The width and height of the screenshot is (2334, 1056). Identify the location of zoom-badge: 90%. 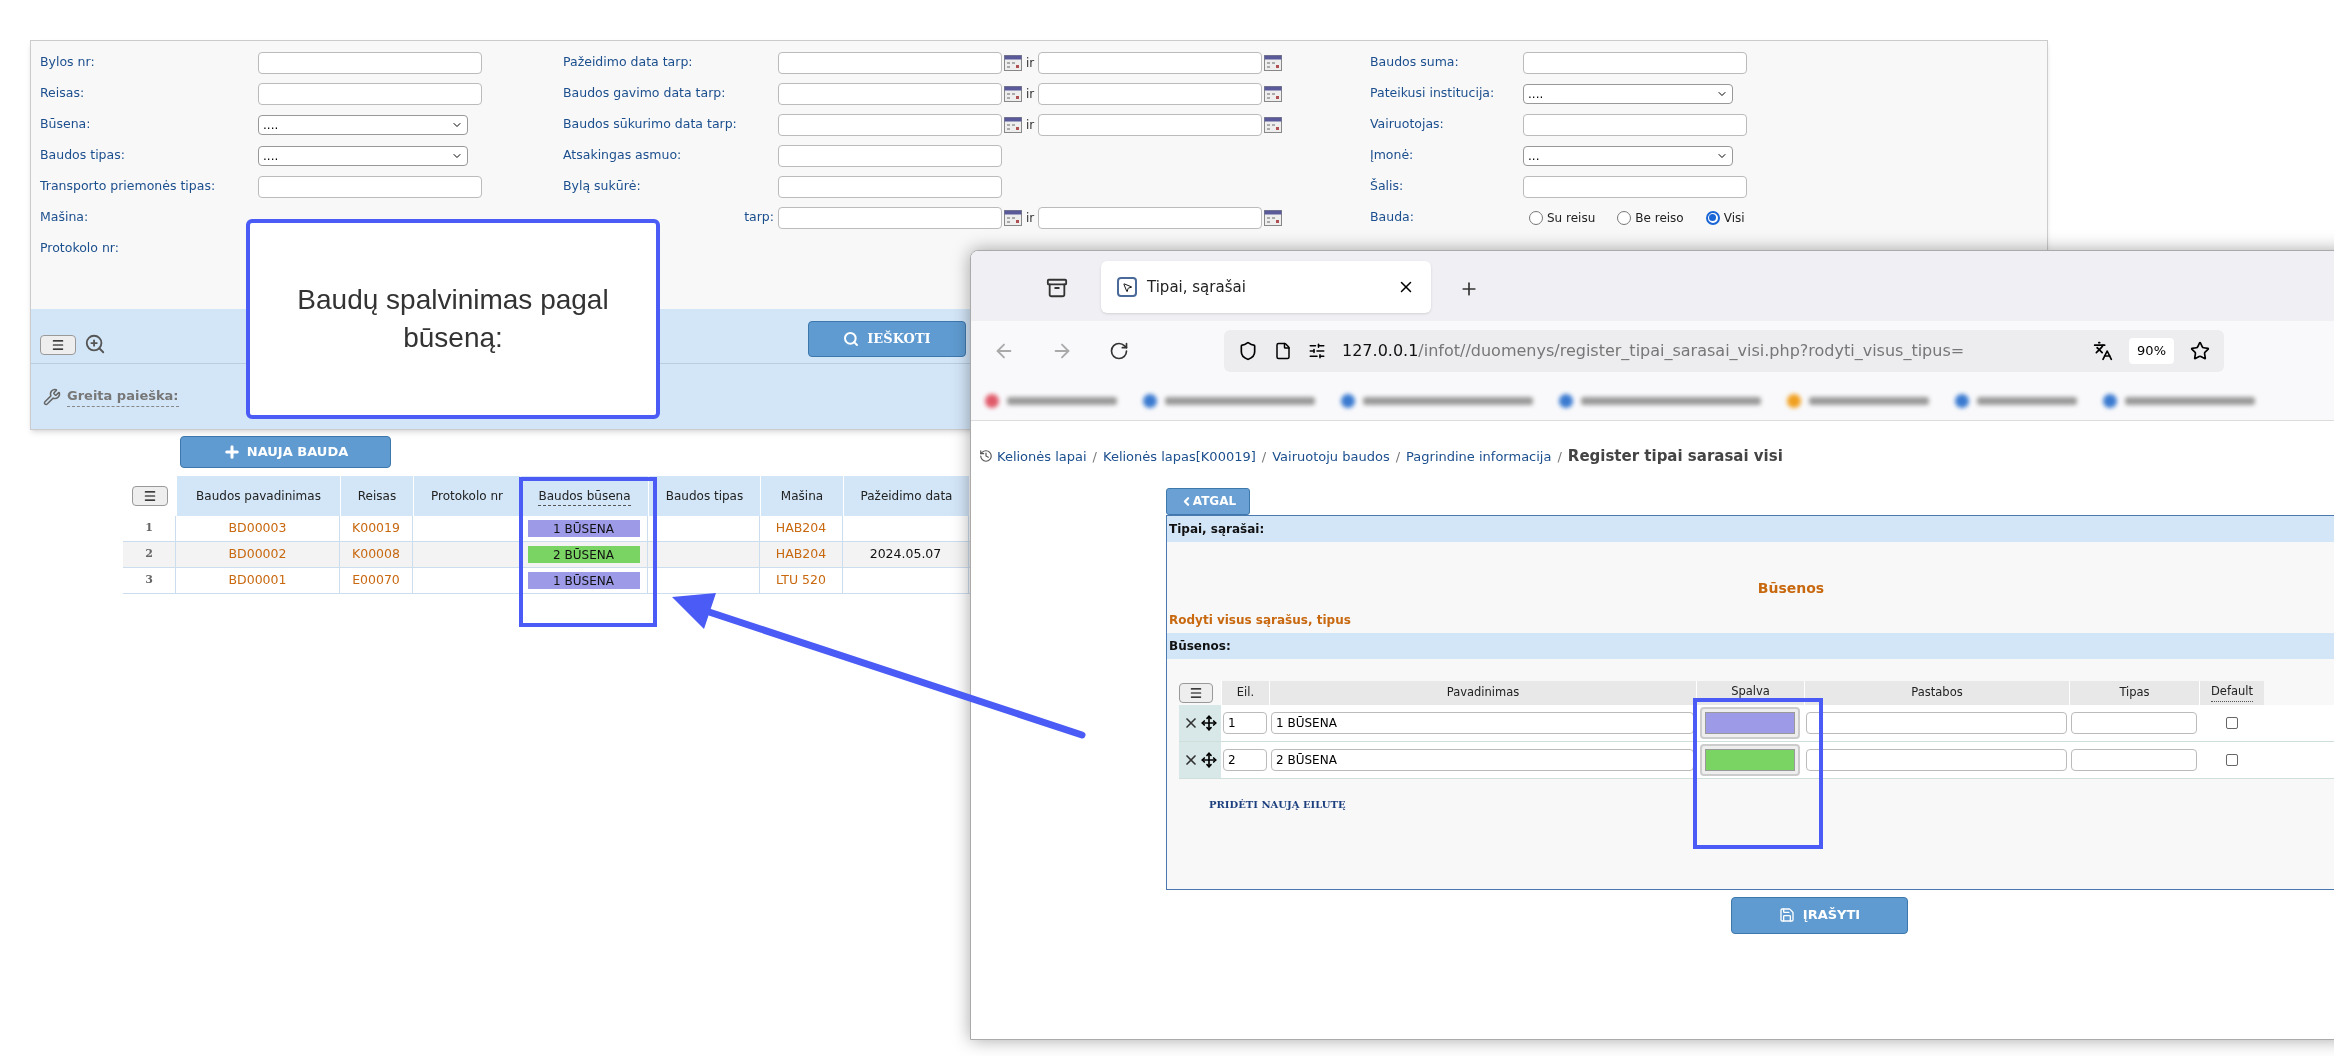
(2151, 351).